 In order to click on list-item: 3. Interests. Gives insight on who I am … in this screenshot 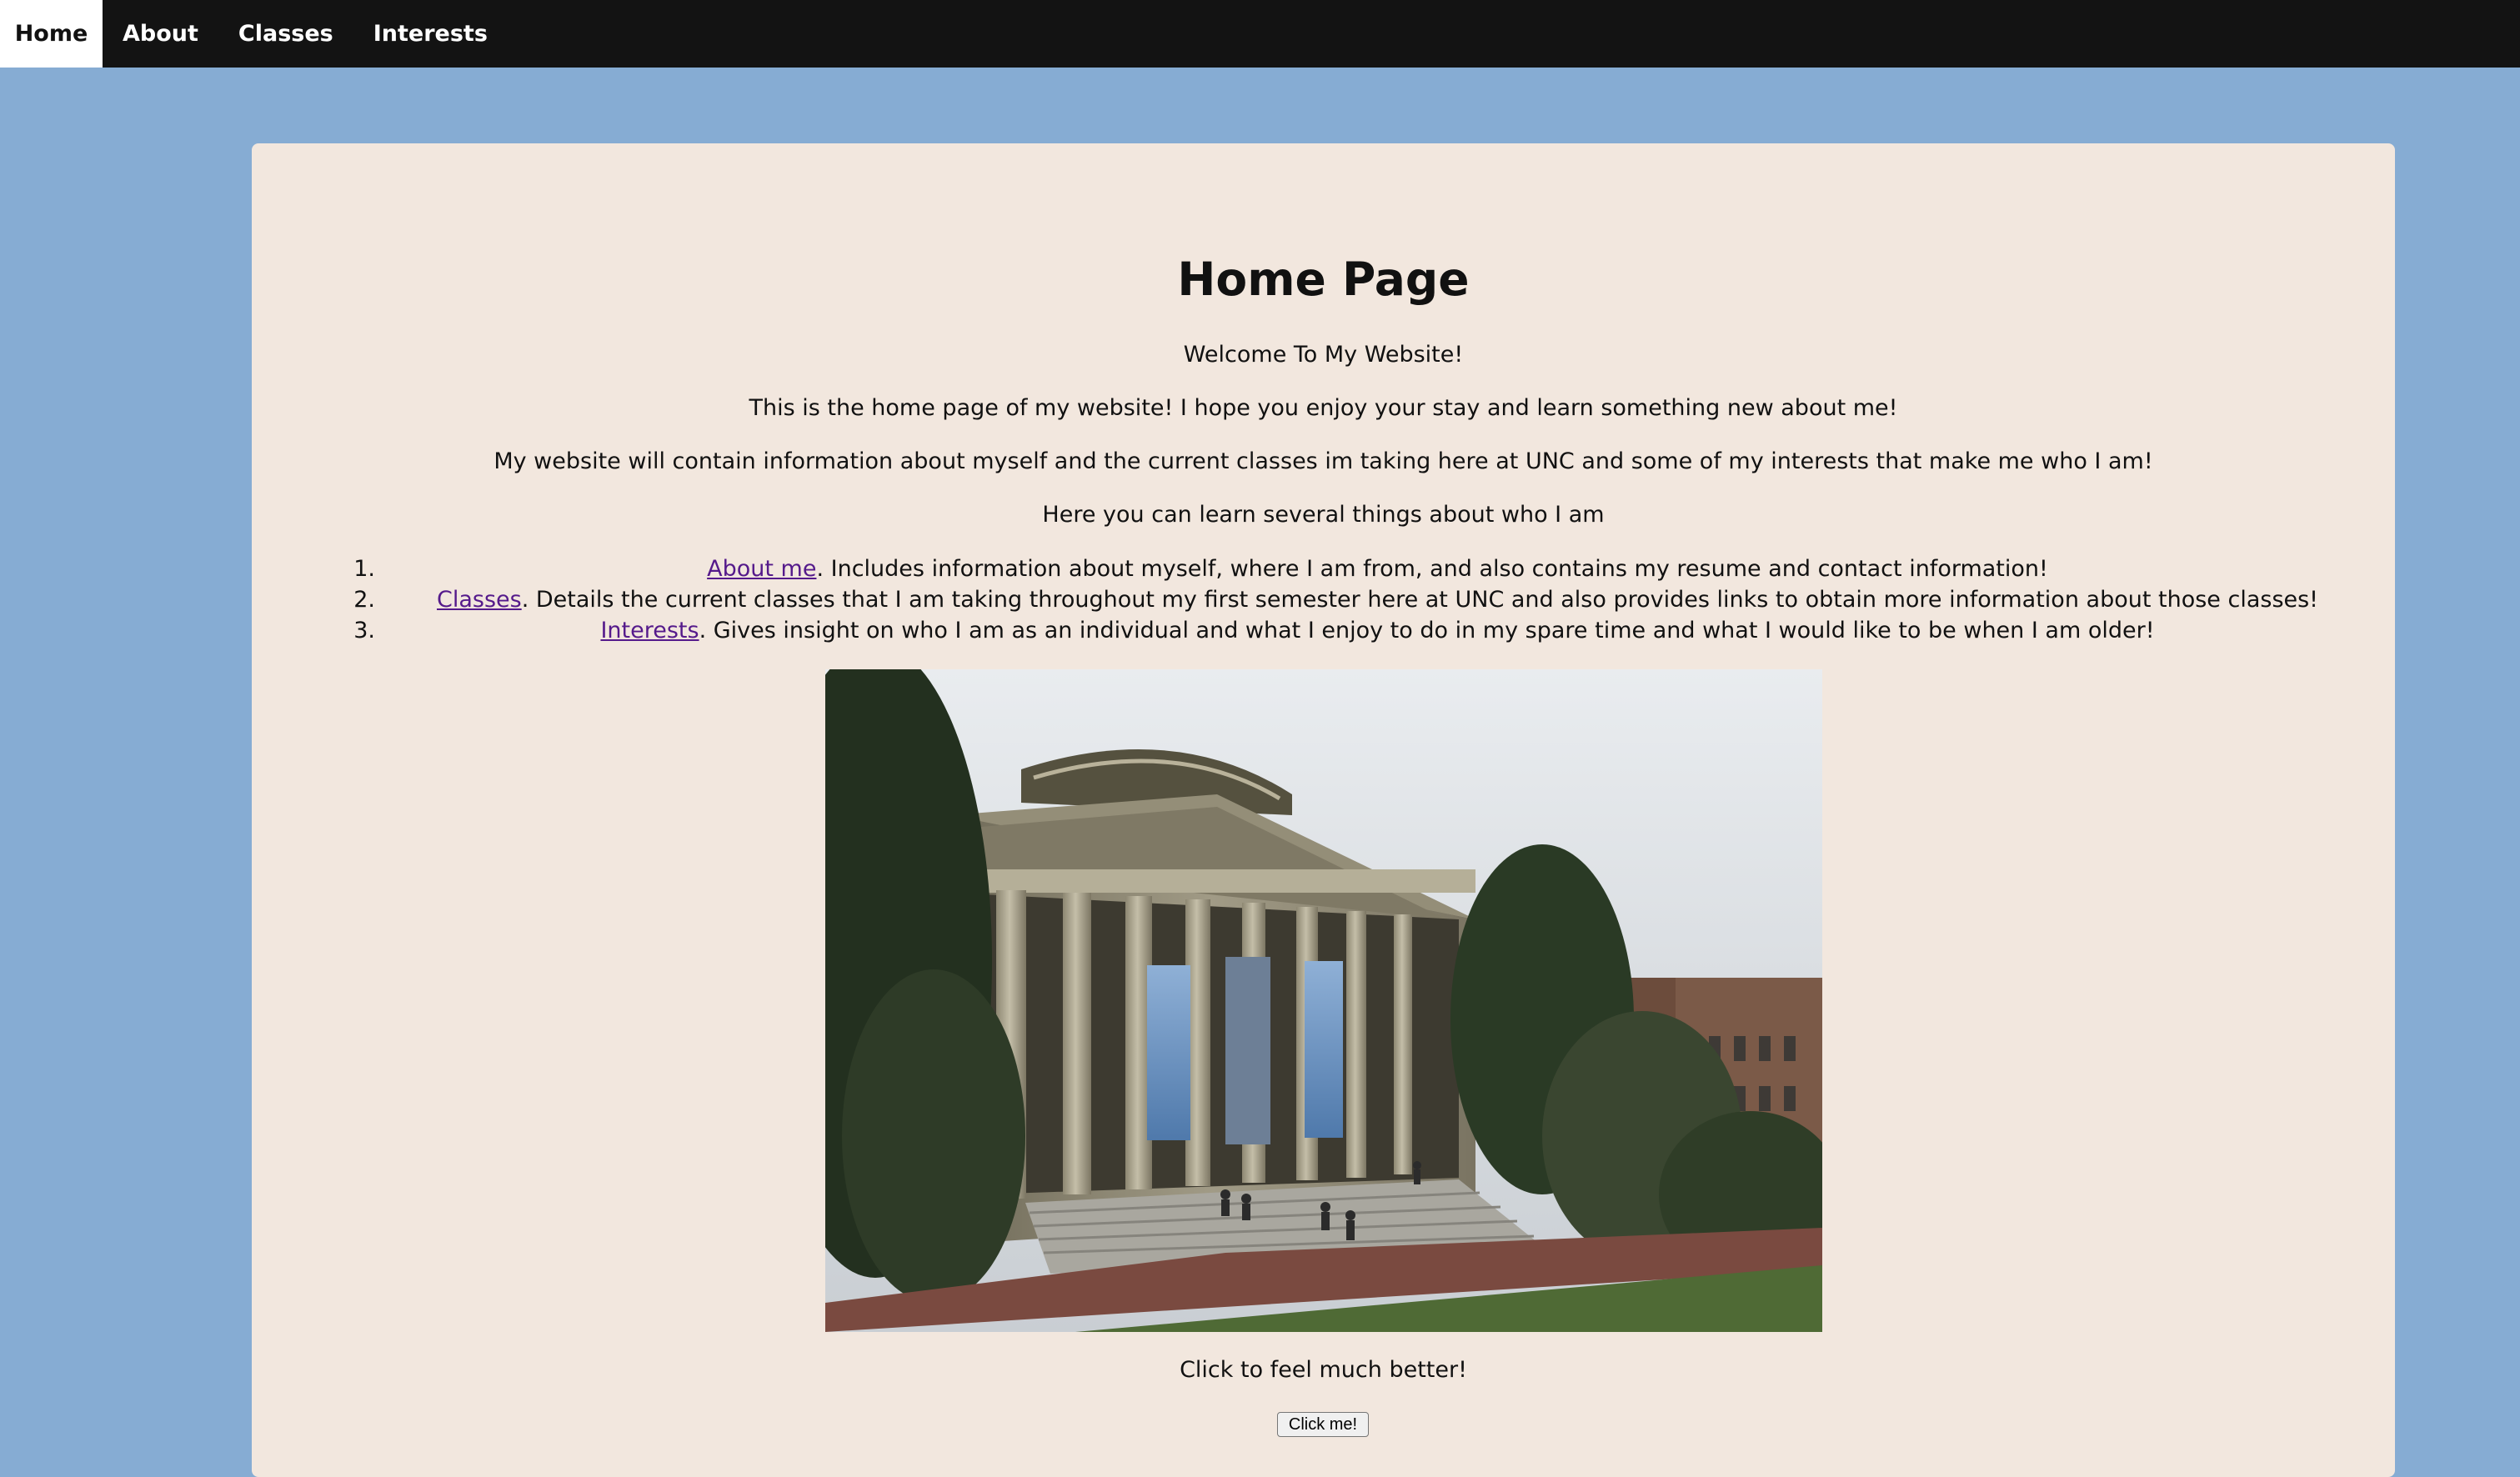, I will do `click(1323, 630)`.